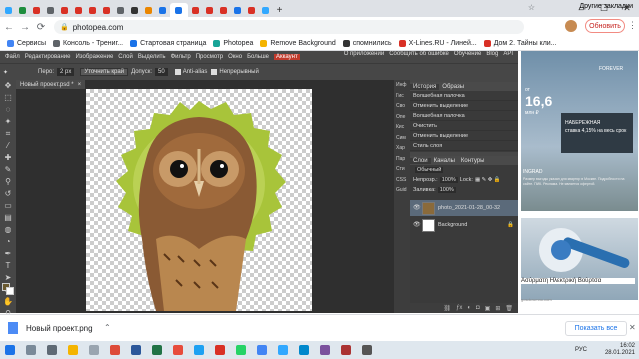 This screenshot has width=639, height=359. I want to click on update-button: Обновить, so click(605, 26).